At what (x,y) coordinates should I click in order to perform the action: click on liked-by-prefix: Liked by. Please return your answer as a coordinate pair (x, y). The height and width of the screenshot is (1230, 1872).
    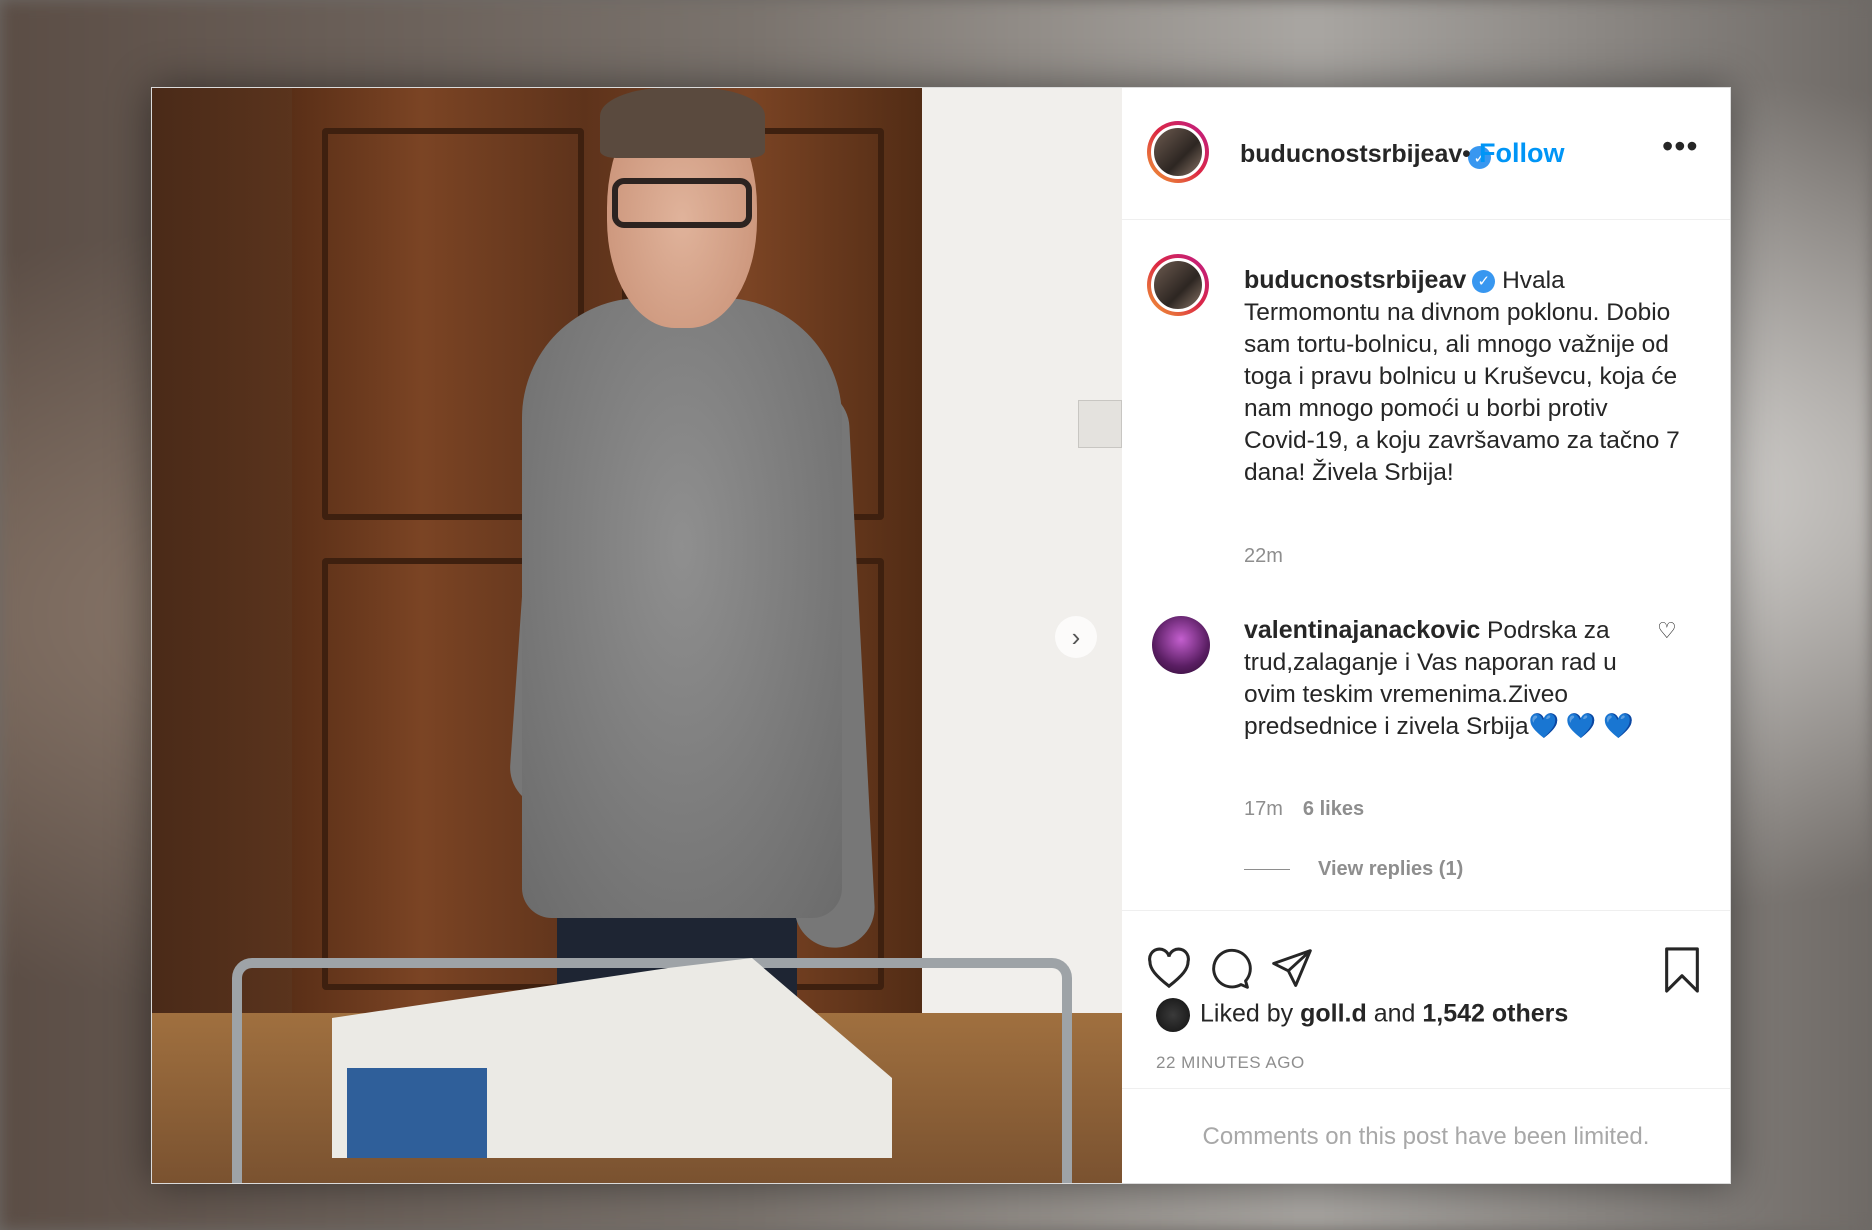
    Looking at the image, I should click on (1247, 1013).